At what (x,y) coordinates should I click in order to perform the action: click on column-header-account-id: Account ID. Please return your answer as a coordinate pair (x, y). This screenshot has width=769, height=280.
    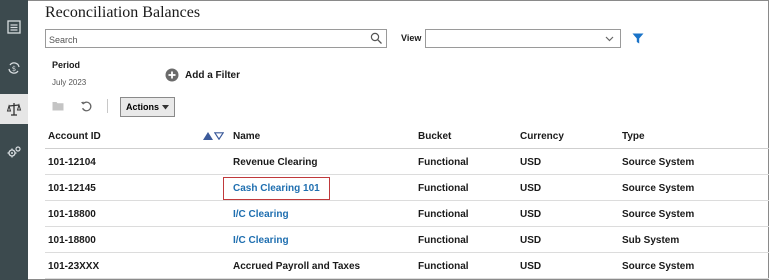
    Looking at the image, I should click on (74, 136).